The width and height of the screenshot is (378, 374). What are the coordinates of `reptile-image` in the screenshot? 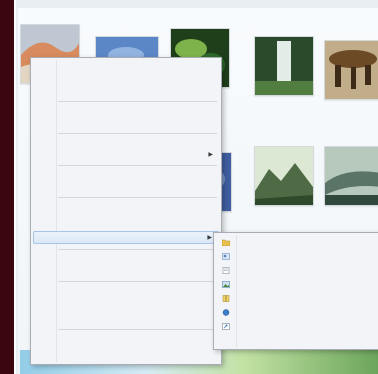 It's located at (351, 176).